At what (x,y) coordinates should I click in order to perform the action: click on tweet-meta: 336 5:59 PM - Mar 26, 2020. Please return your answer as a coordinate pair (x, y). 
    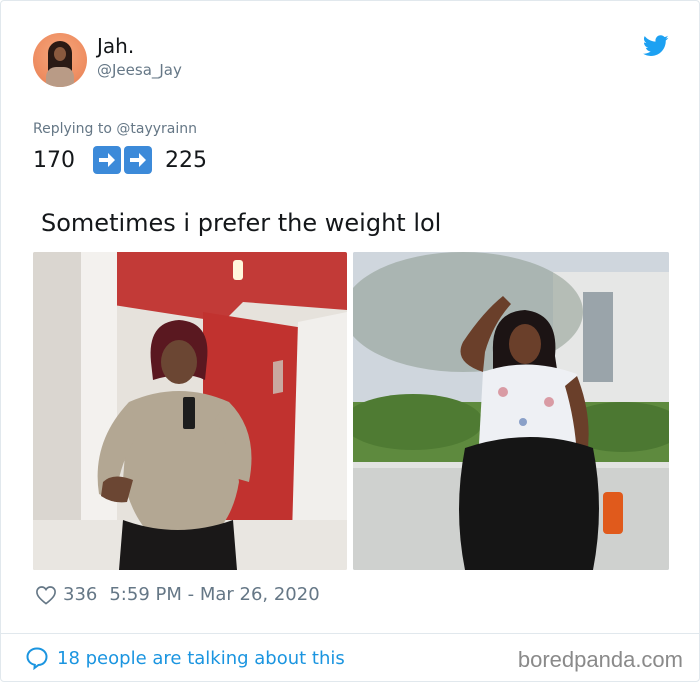
    Looking at the image, I should click on (177, 594).